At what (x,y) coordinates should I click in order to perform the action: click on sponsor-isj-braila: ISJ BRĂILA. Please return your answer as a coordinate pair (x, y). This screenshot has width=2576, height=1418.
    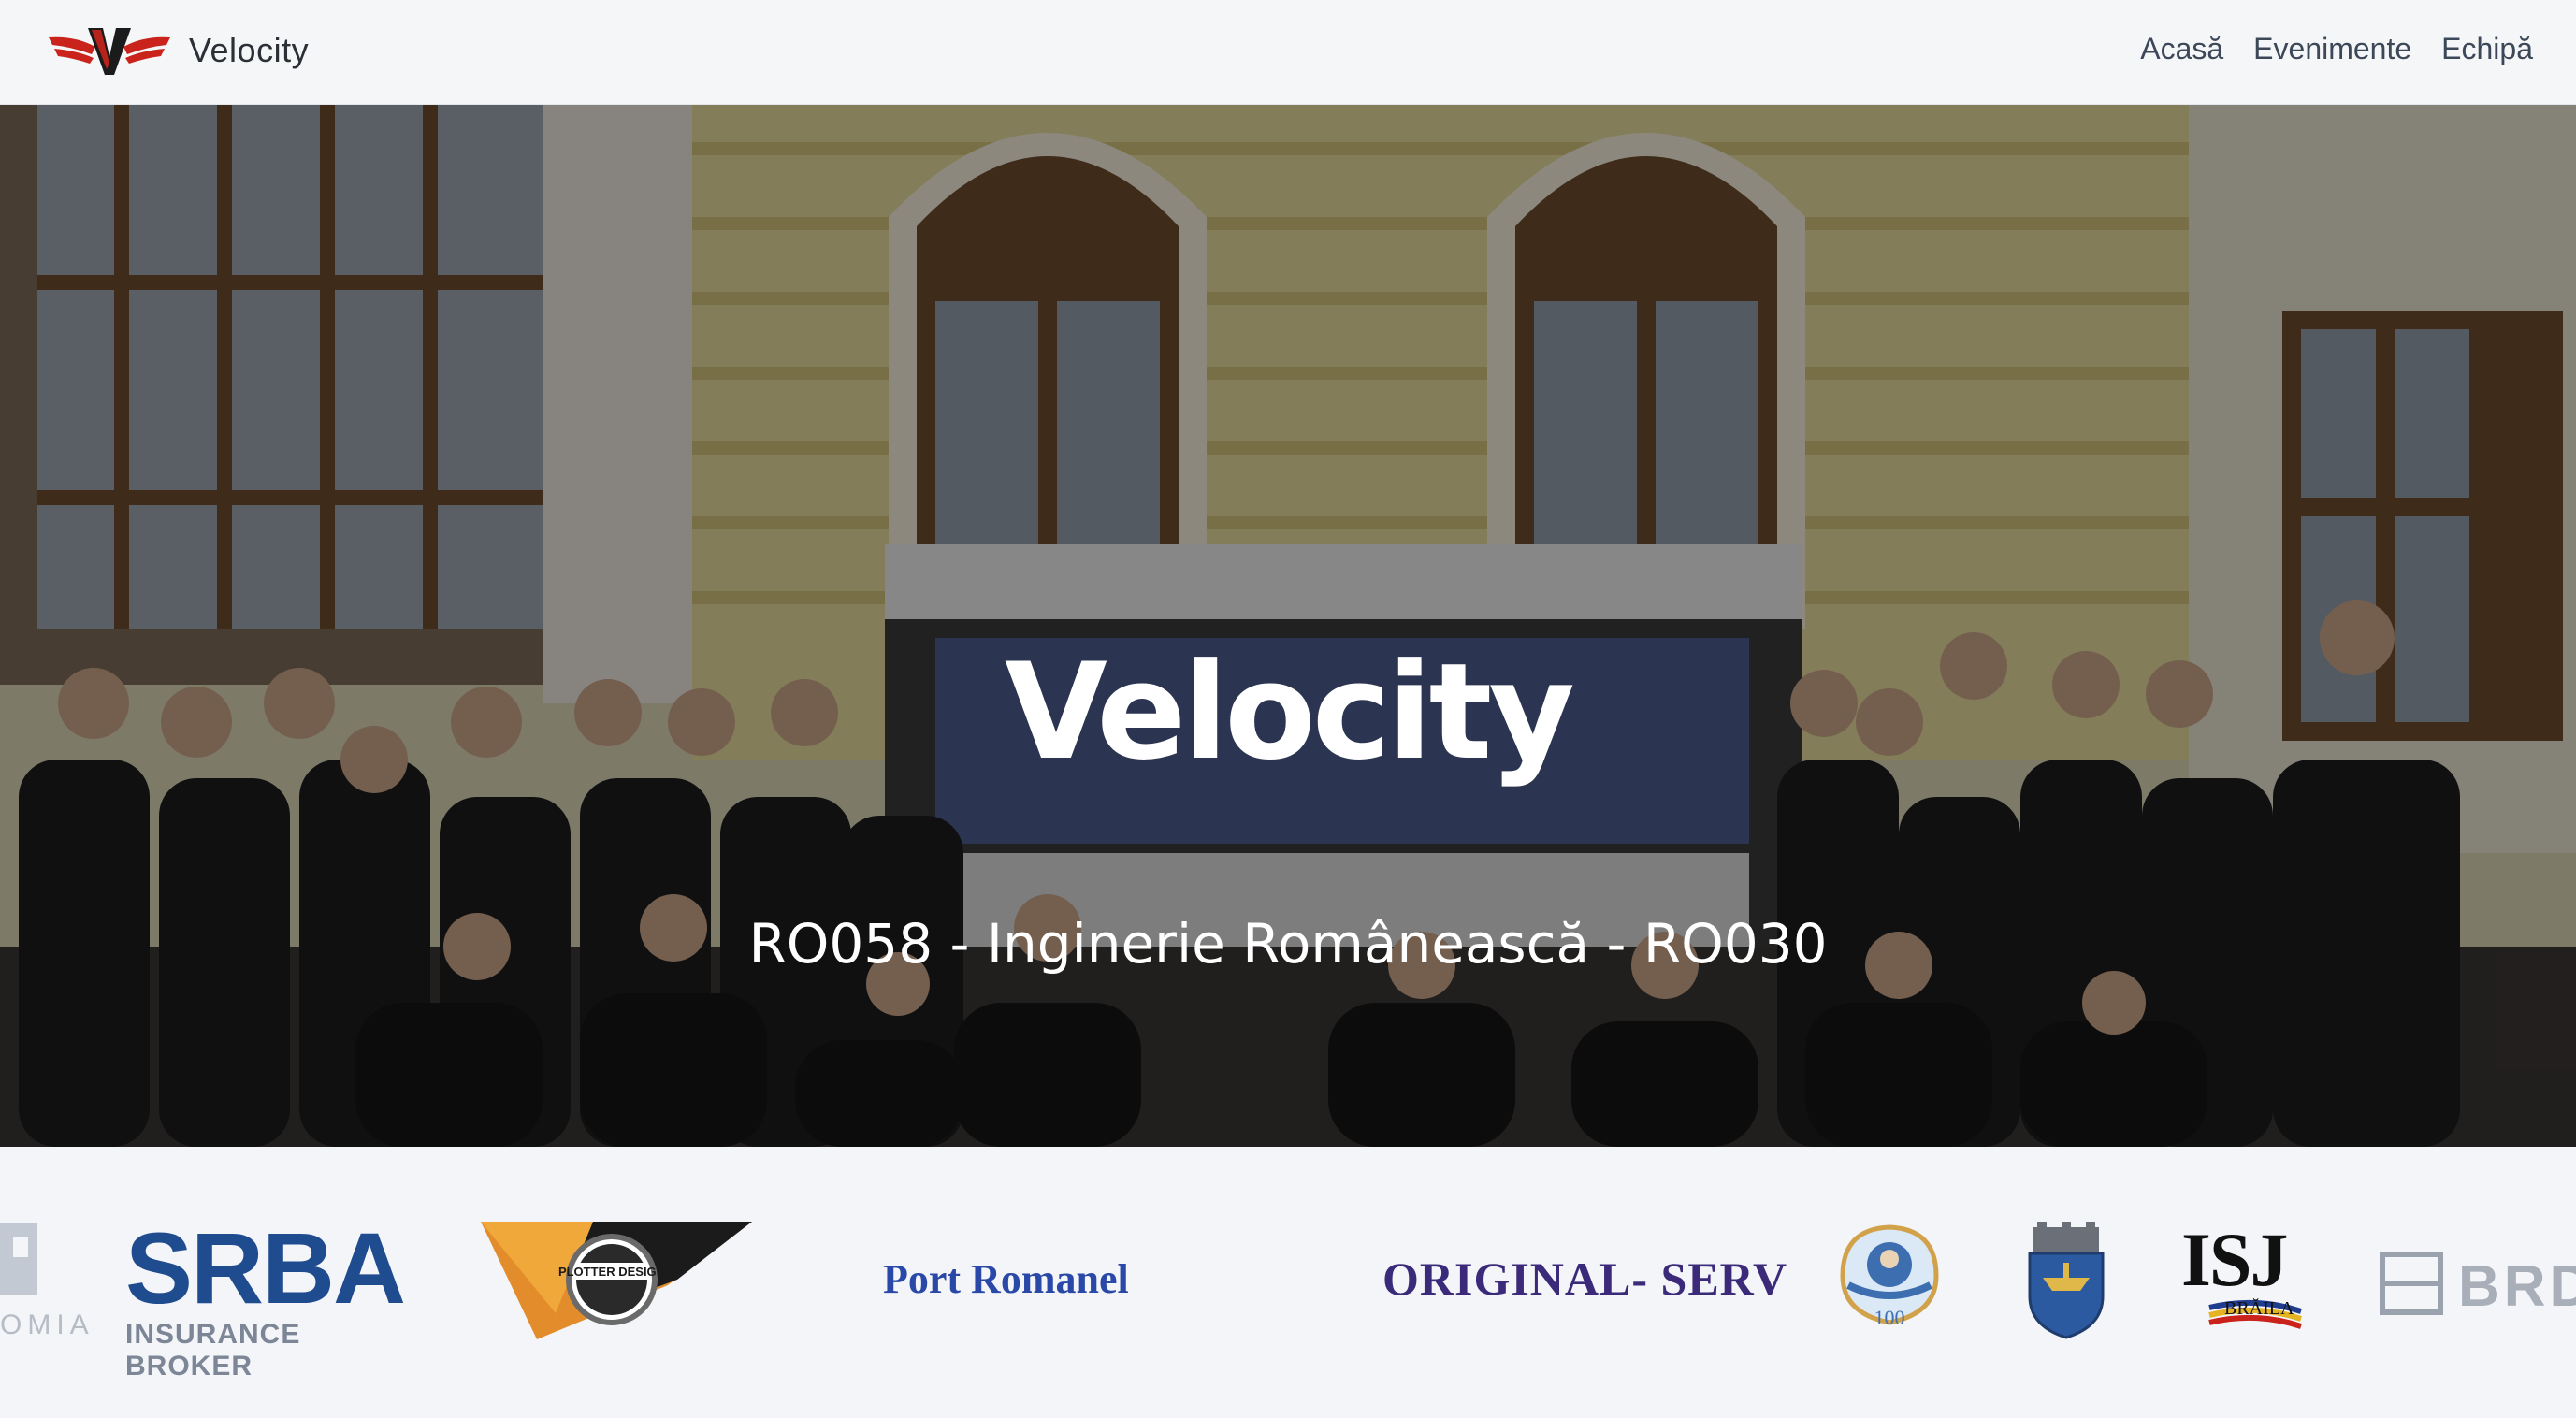
    Looking at the image, I should click on (2242, 1282).